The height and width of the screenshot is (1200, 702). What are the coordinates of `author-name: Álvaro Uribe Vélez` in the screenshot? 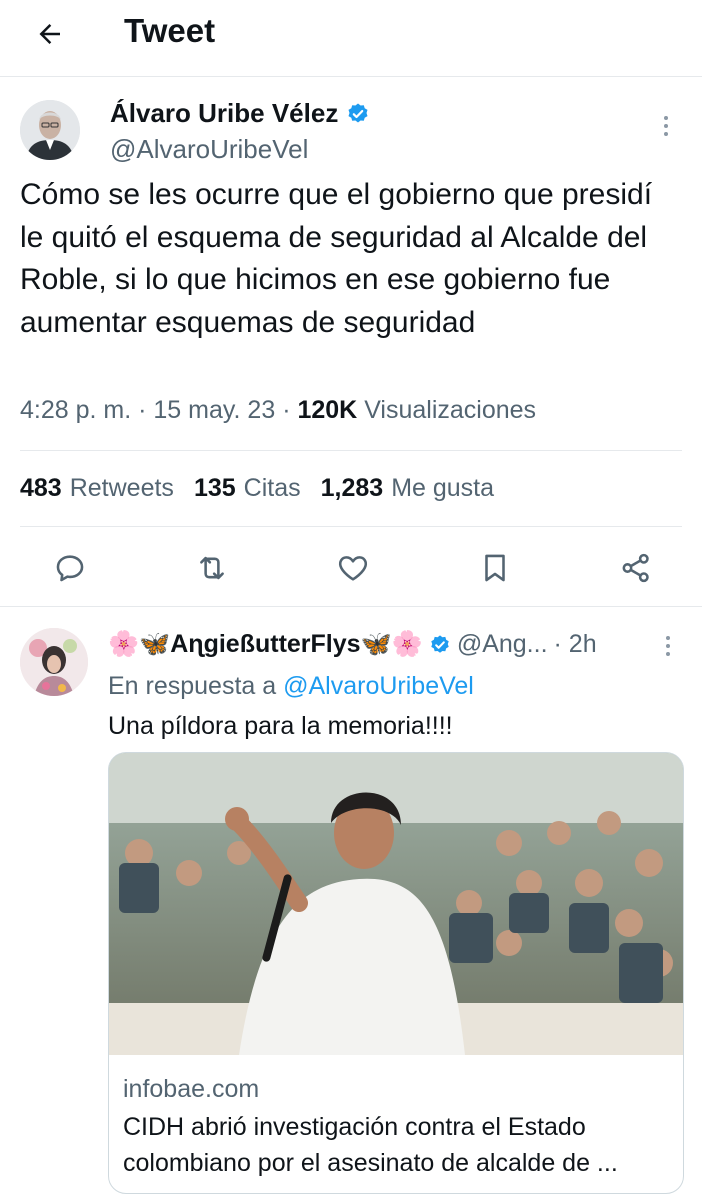 It's located at (224, 113).